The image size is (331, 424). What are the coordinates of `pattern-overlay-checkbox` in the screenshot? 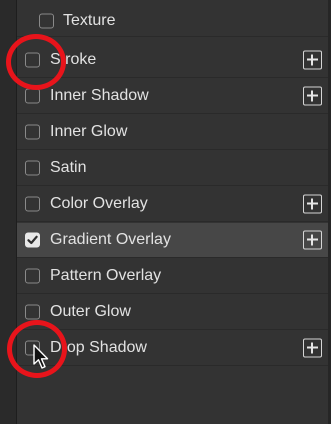 It's located at (32, 276).